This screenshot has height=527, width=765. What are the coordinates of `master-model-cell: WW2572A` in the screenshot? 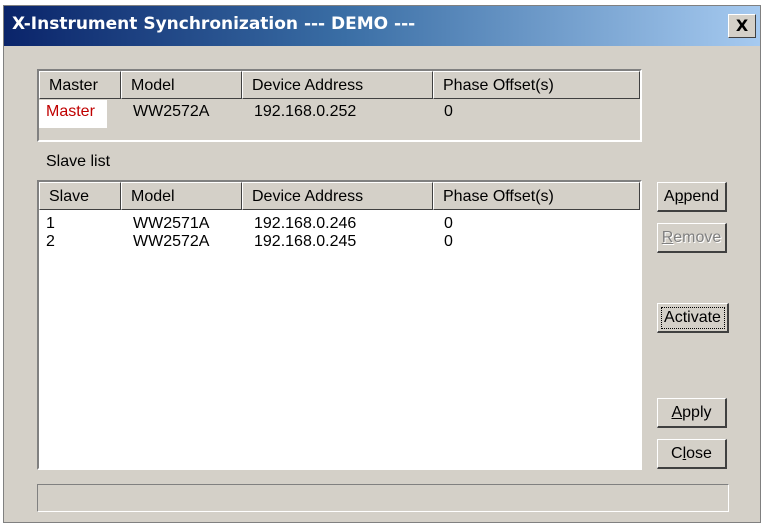 It's located at (171, 111).